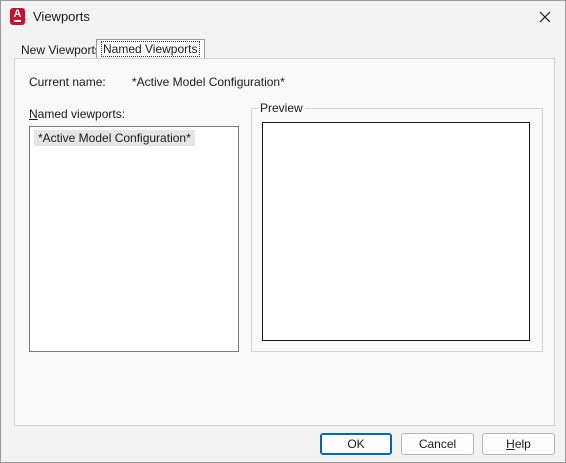  Describe the element at coordinates (77, 114) in the screenshot. I see `named-viewports-label: Named viewports:` at that location.